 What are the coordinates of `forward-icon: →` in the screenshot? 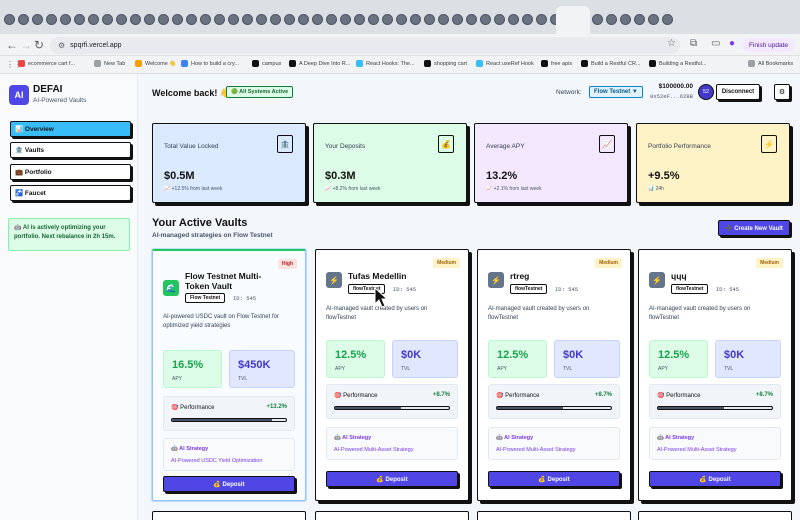 It's located at (26, 45).